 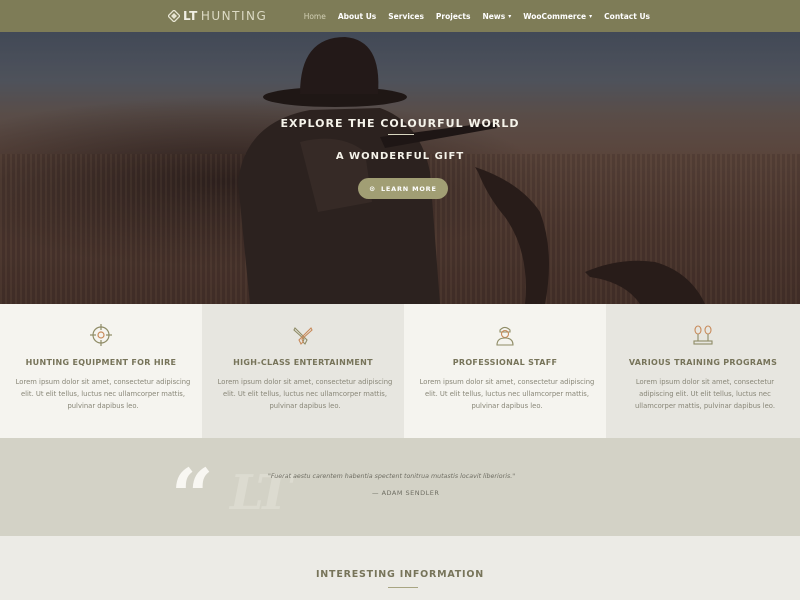 What do you see at coordinates (174, 16) in the screenshot?
I see `logo-icon` at bounding box center [174, 16].